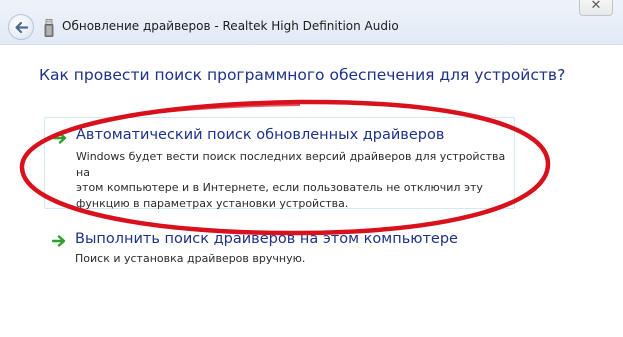 The image size is (623, 337). I want to click on usb-device-icon, so click(49, 28).